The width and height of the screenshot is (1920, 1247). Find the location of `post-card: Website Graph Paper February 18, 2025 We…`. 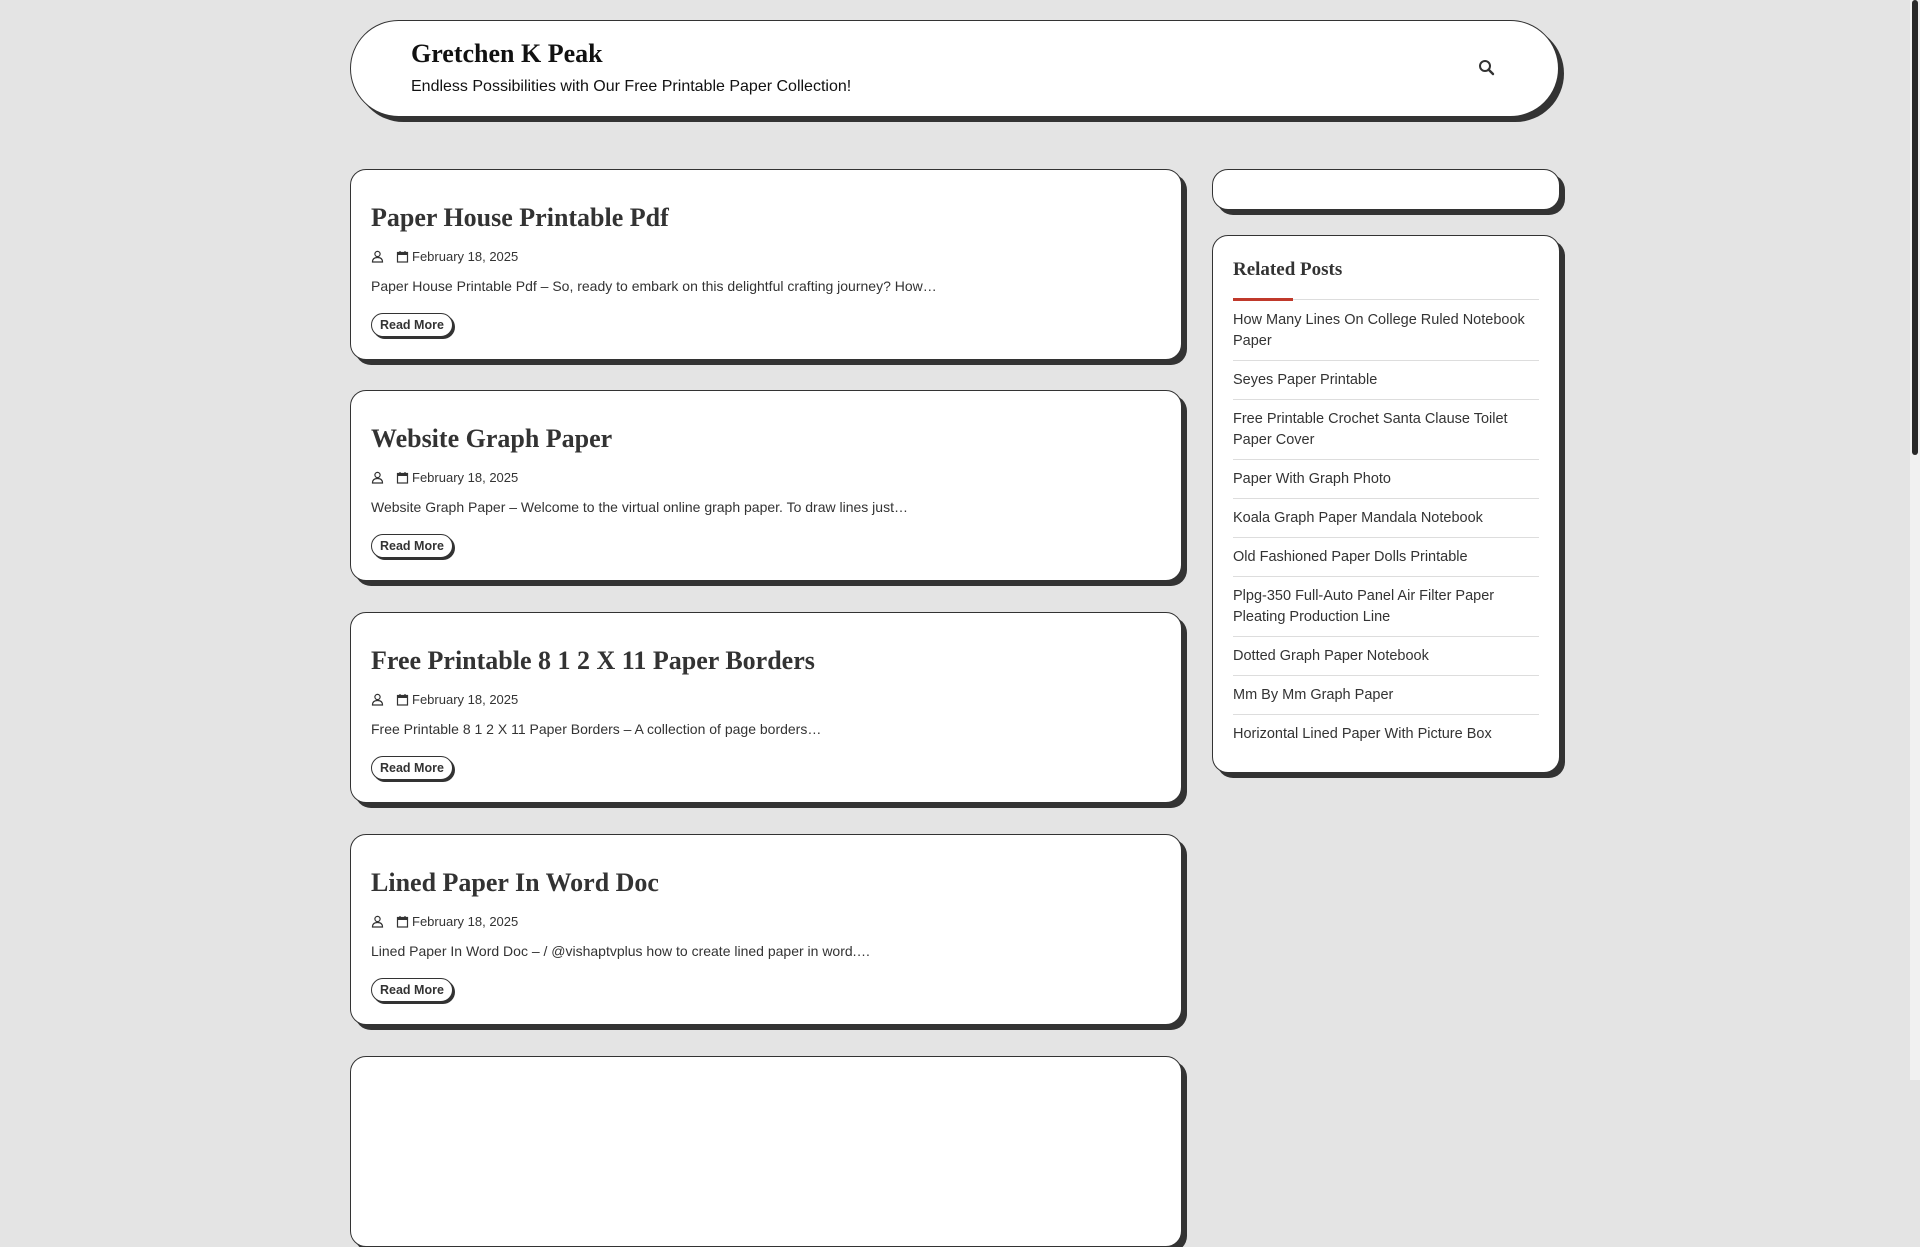

post-card: Website Graph Paper February 18, 2025 We… is located at coordinates (766, 485).